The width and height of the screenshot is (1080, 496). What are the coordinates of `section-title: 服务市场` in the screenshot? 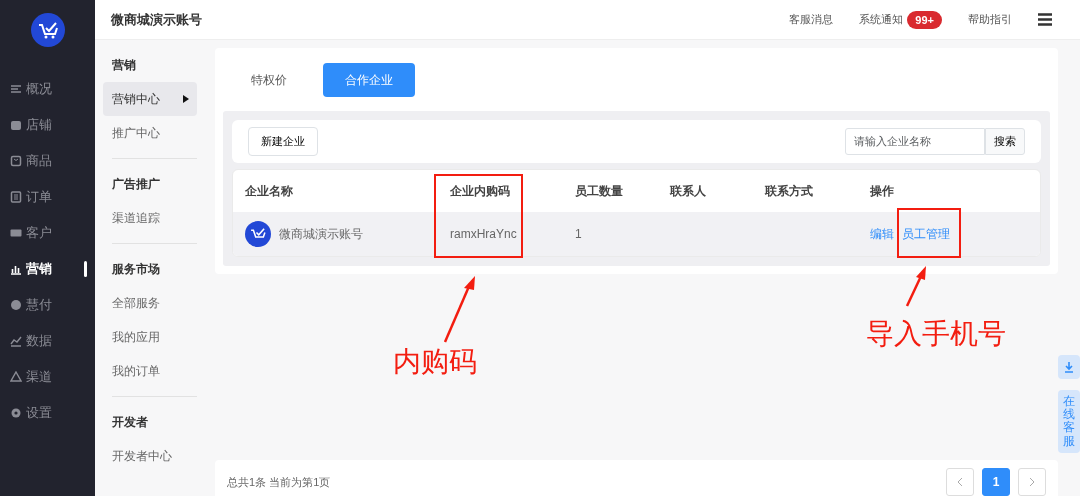 It's located at (136, 269).